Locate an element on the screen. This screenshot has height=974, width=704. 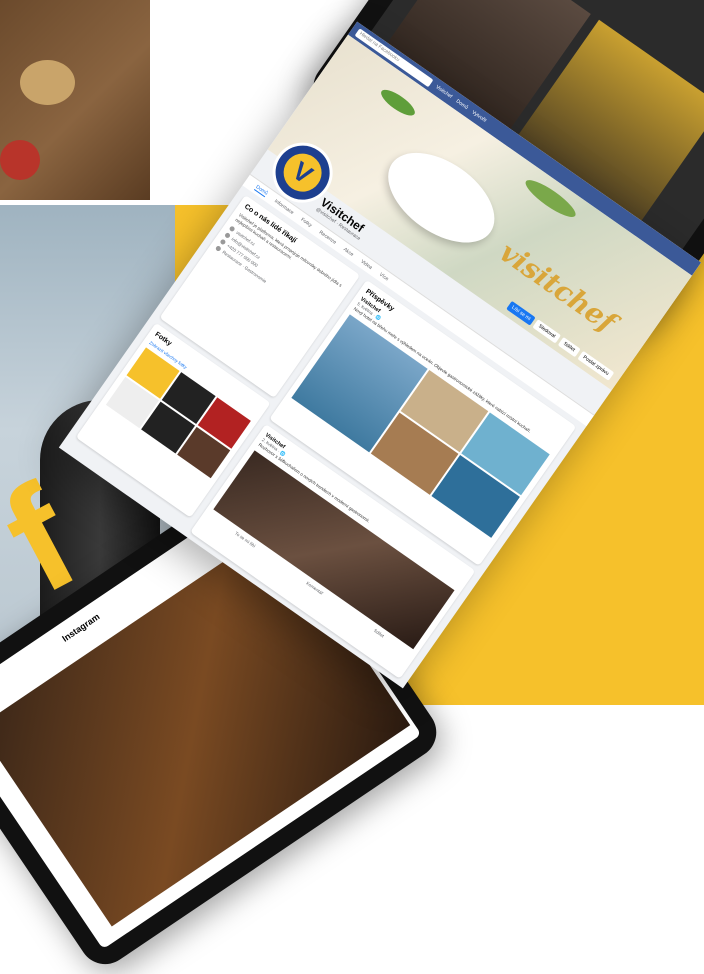
visitchef-logo-icon: V is located at coordinates (303, 173).